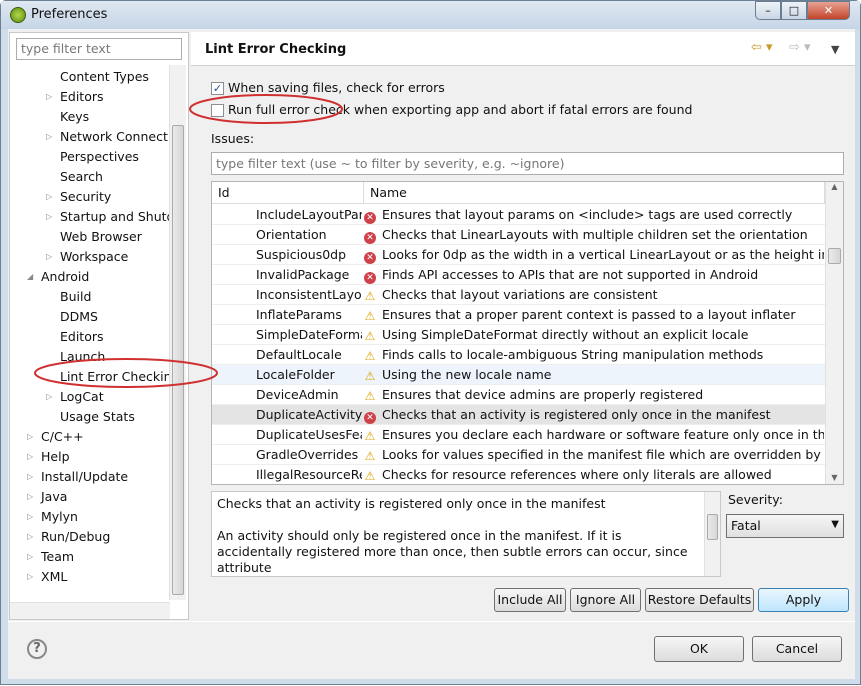 This screenshot has width=861, height=686. What do you see at coordinates (104, 77) in the screenshot?
I see `tree-item: Content Types` at bounding box center [104, 77].